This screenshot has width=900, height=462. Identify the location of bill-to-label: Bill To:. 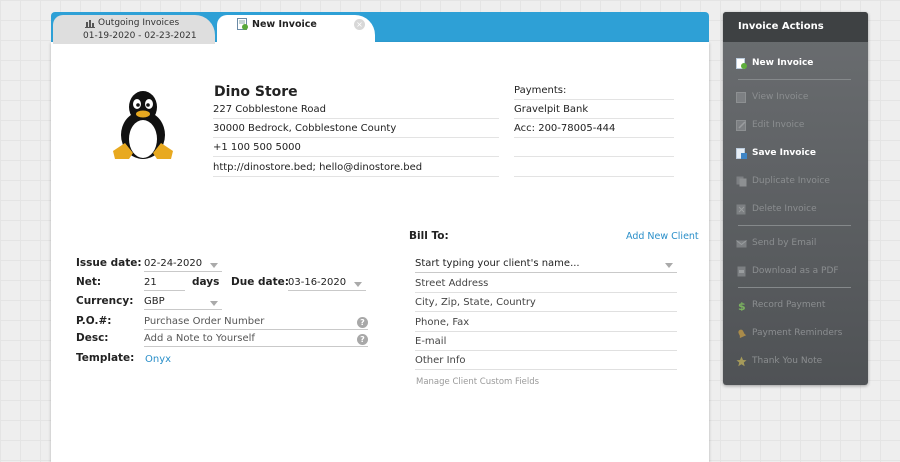
(429, 236).